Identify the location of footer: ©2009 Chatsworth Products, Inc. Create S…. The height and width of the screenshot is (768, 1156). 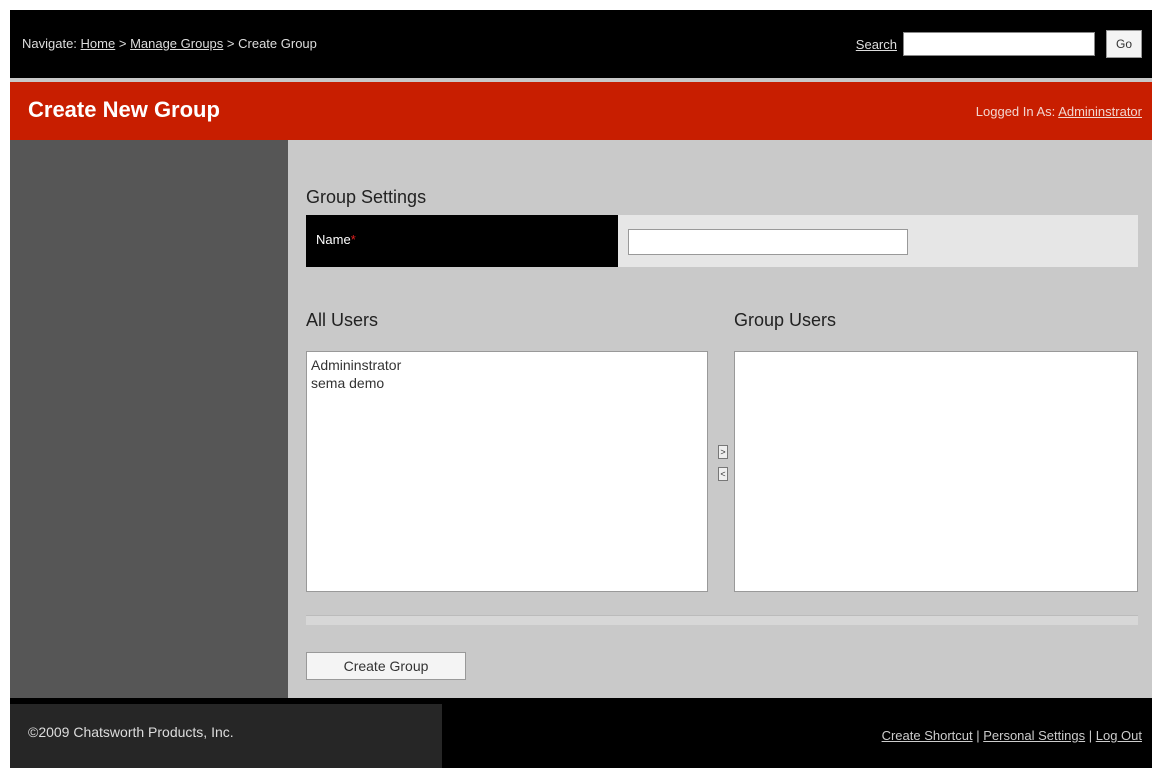
(581, 733).